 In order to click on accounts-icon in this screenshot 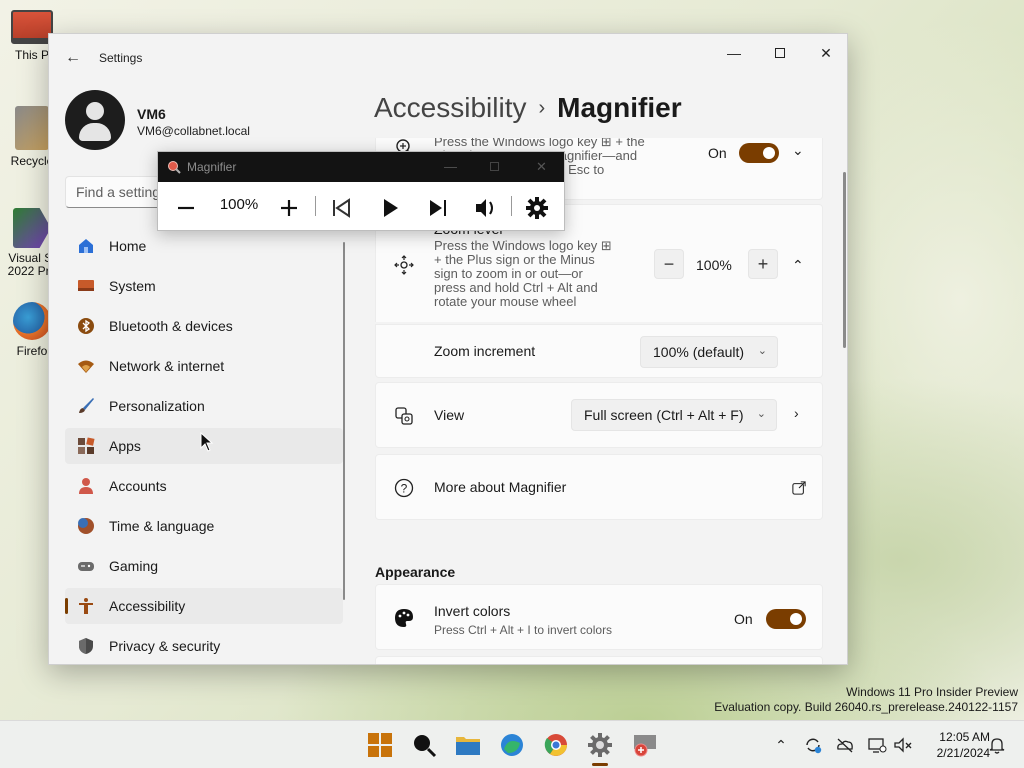, I will do `click(86, 486)`.